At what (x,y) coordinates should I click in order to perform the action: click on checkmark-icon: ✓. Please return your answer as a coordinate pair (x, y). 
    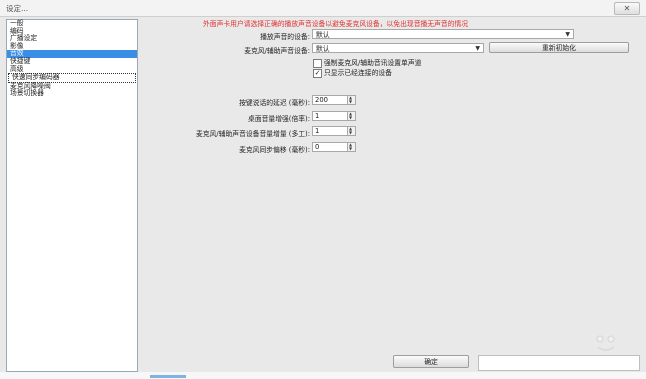
    Looking at the image, I should click on (317, 72).